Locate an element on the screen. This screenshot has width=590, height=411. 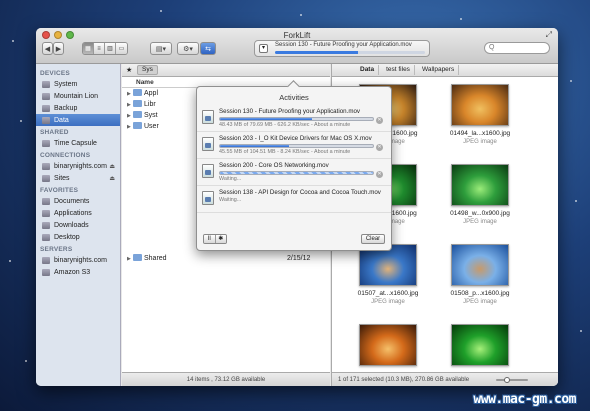
sidebar-item: Desktop is located at coordinates (78, 237).